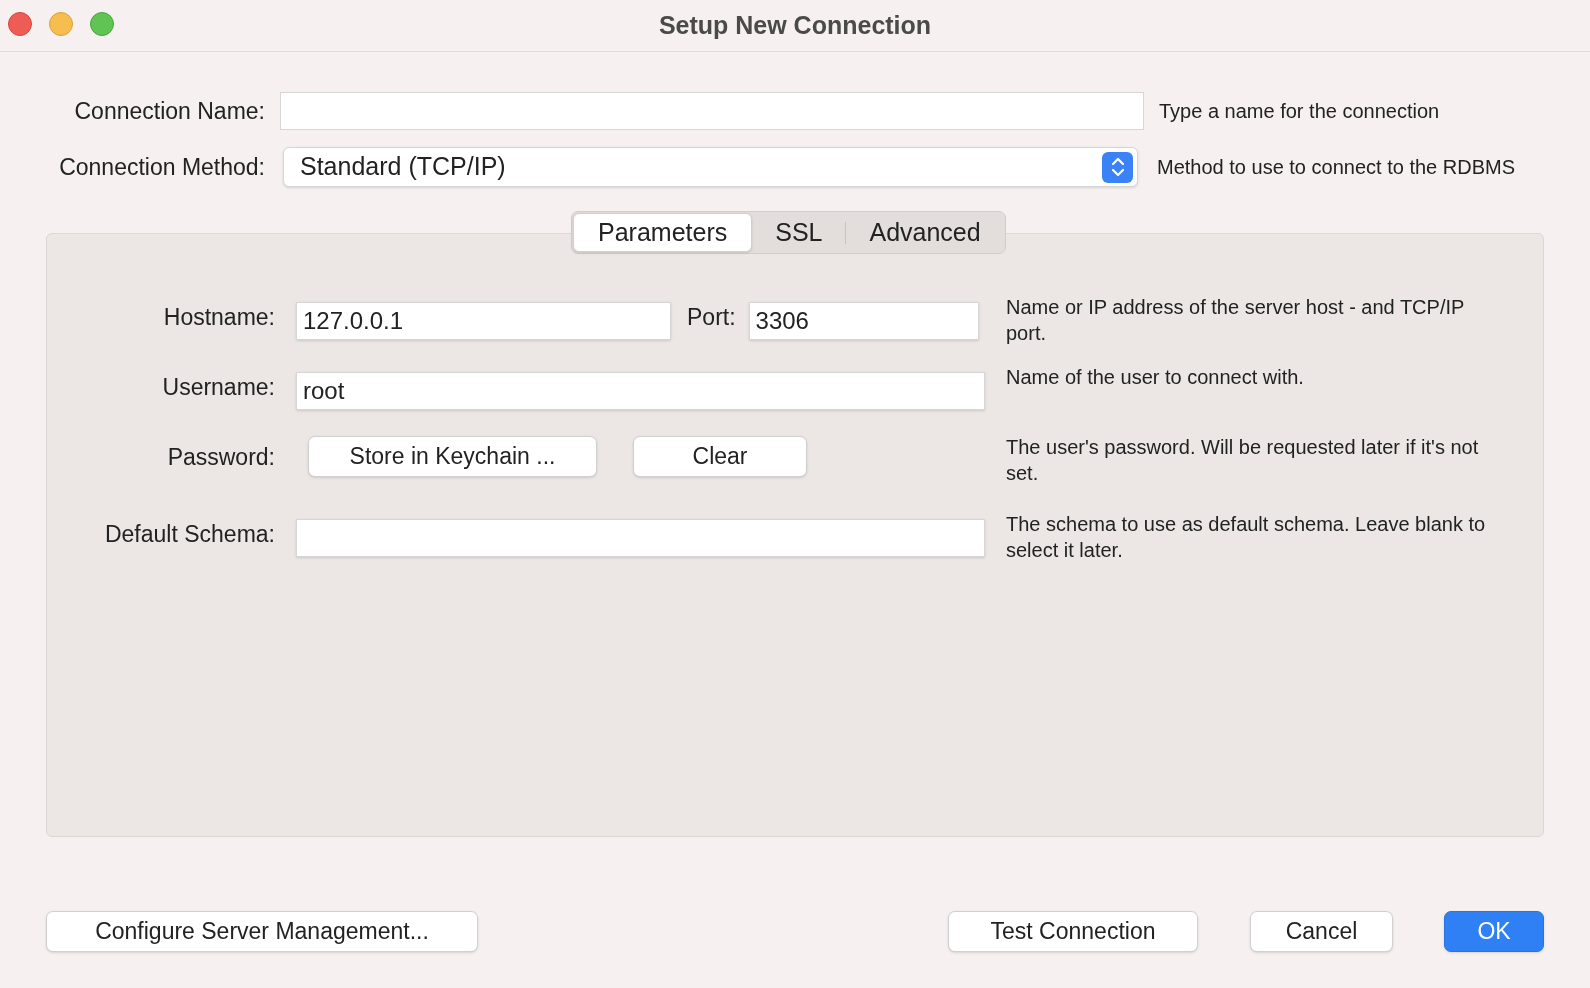 The image size is (1590, 988). Describe the element at coordinates (218, 317) in the screenshot. I see `field-label: Hostname:` at that location.